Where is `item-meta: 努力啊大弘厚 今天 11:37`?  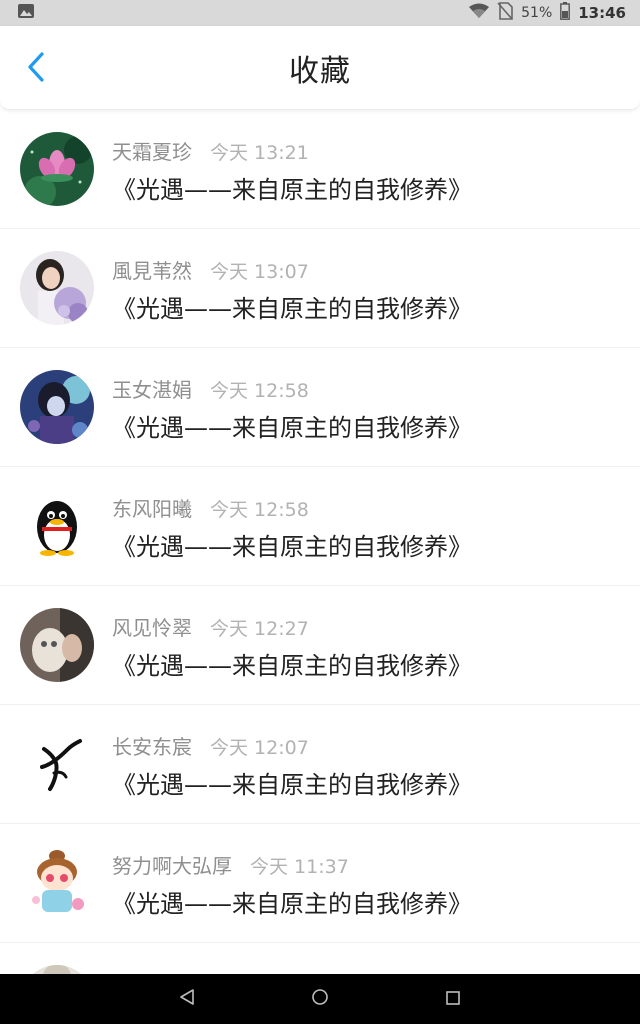
item-meta: 努力啊大弘厚 今天 11:37 is located at coordinates (230, 864).